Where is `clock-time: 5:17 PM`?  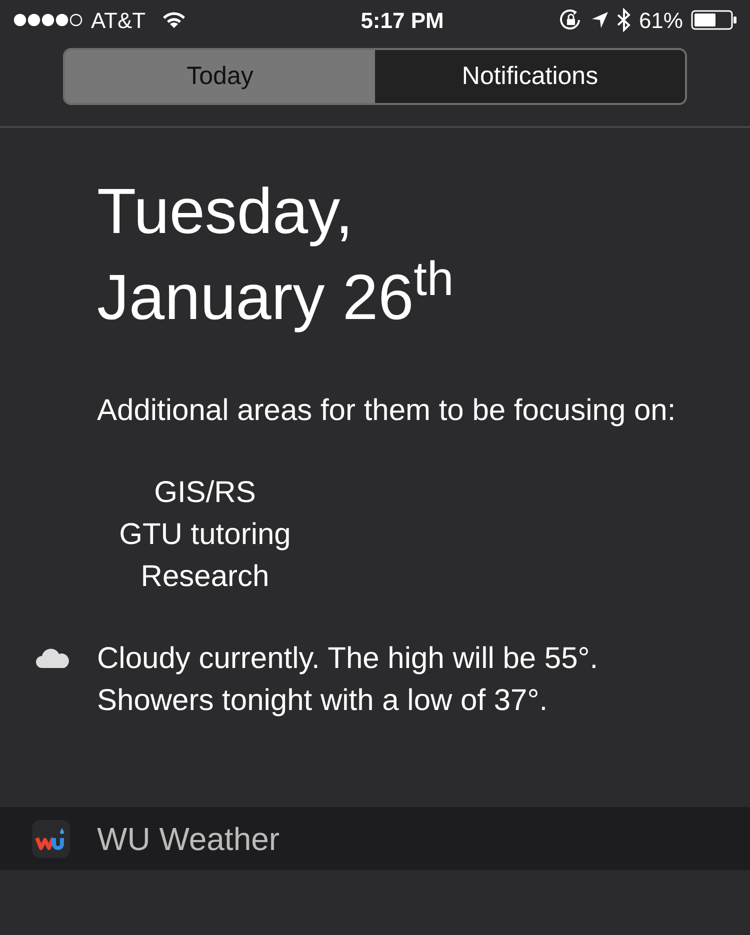 clock-time: 5:17 PM is located at coordinates (402, 20).